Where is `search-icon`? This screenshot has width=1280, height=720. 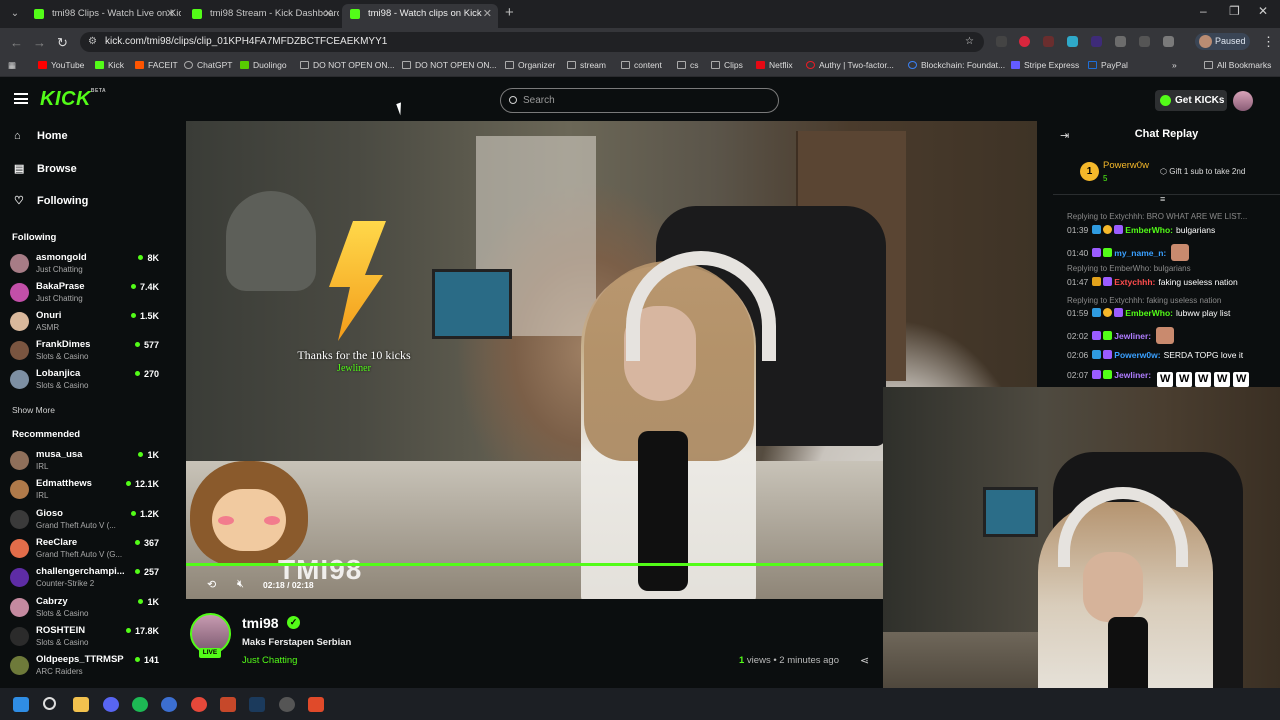
search-icon is located at coordinates (49, 703).